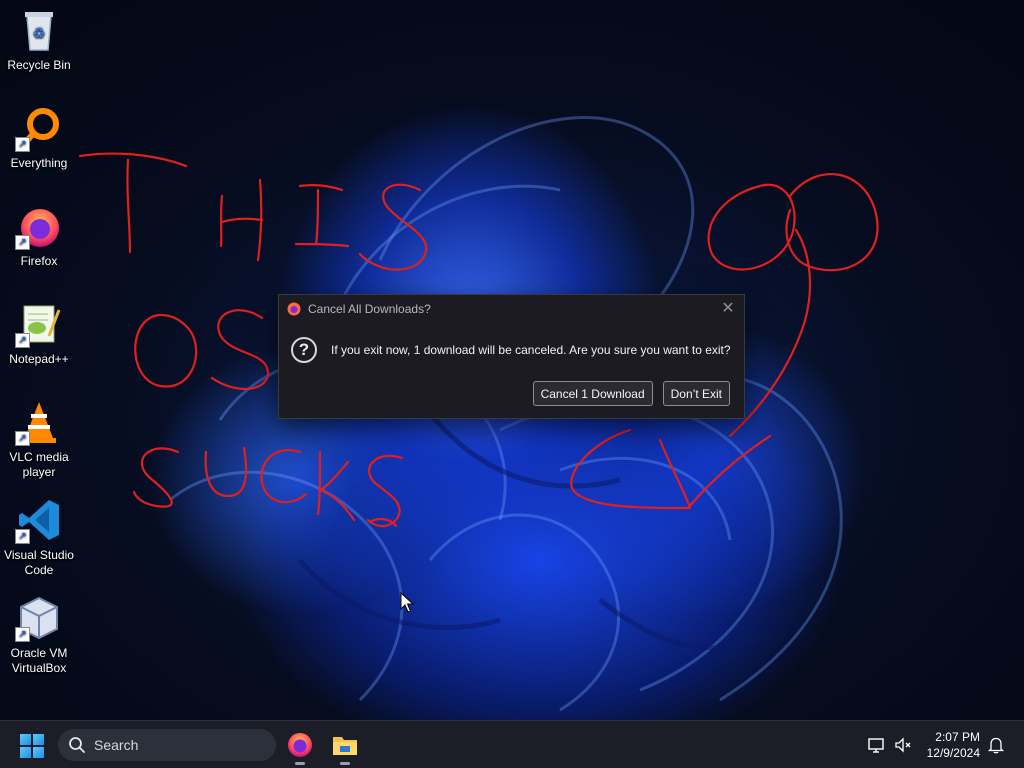 The image size is (1024, 768). I want to click on taskbar-app-file-explorer, so click(345, 746).